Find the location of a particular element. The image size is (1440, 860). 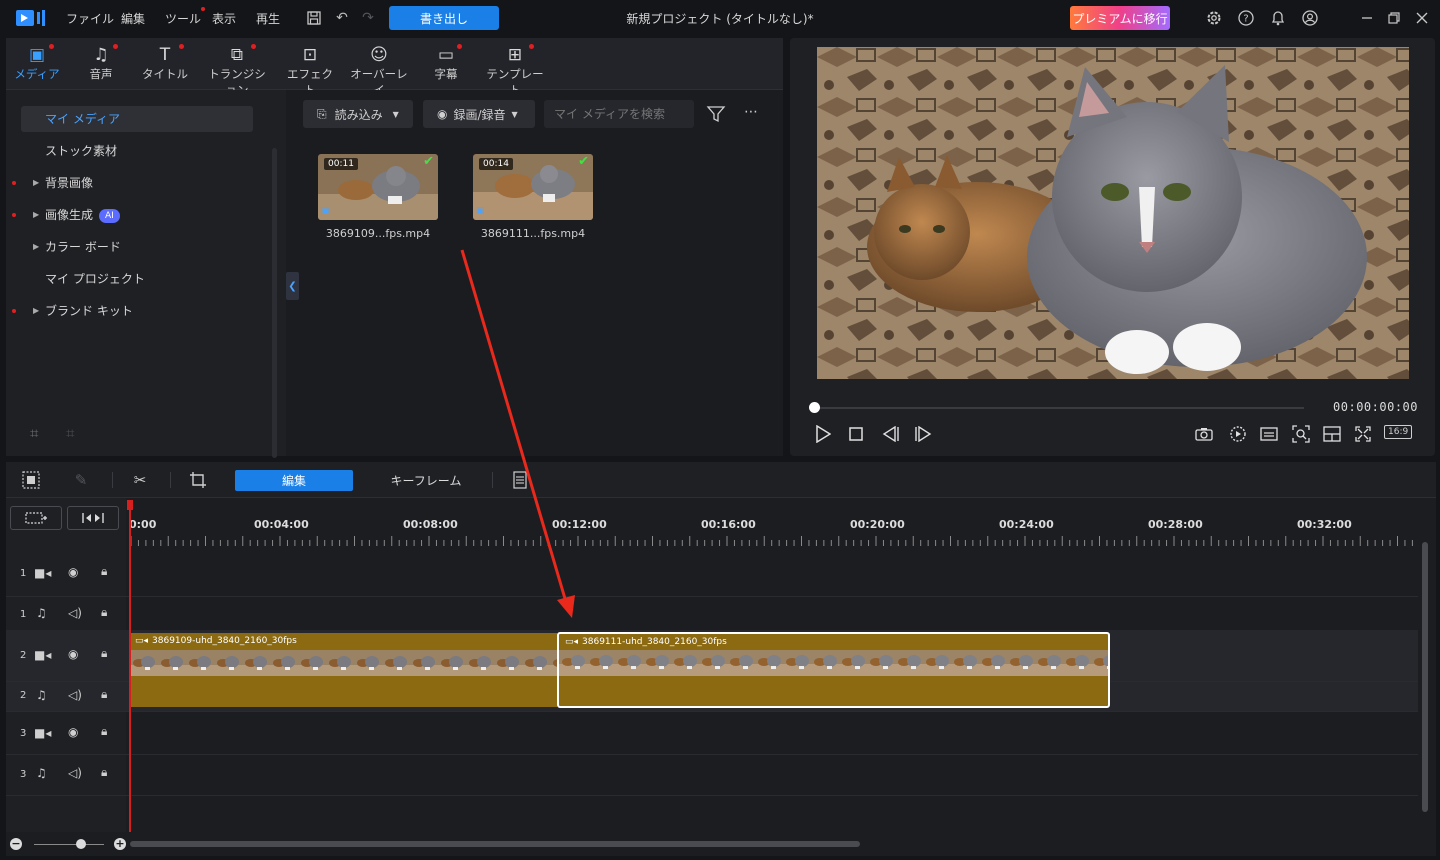

zoom-slider-track is located at coordinates (69, 844).